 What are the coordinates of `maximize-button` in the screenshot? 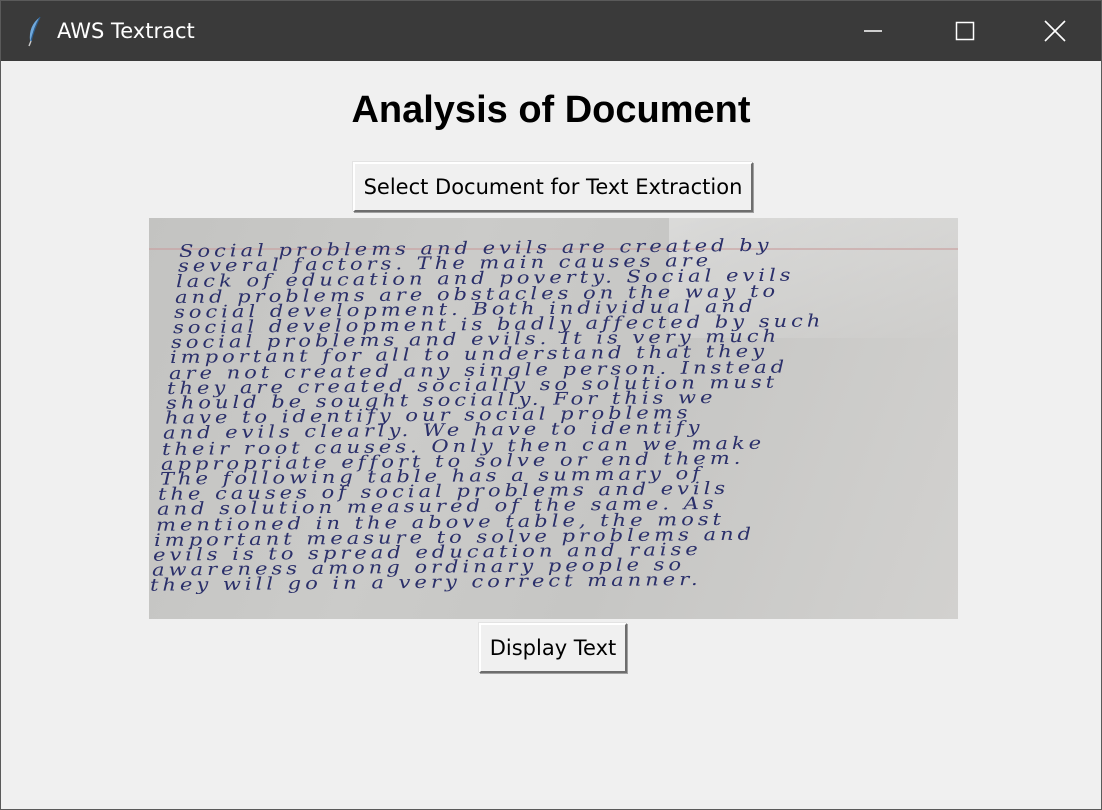 It's located at (965, 31).